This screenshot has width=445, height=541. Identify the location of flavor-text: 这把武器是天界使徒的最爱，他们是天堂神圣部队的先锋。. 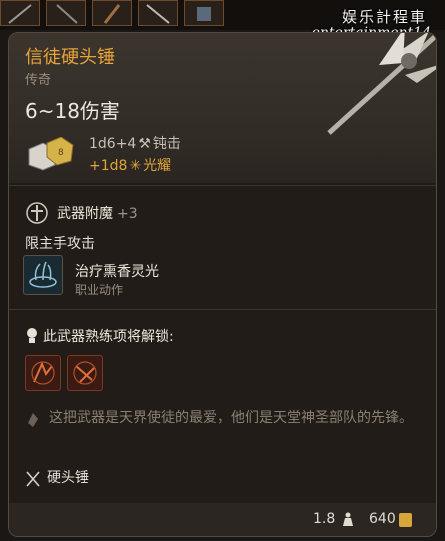
(231, 418).